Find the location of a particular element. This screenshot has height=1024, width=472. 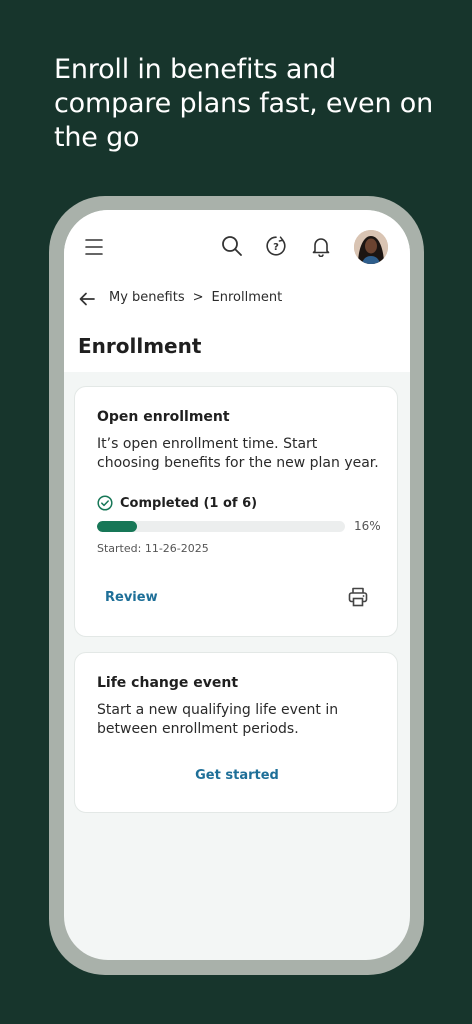

search-icon is located at coordinates (232, 246).